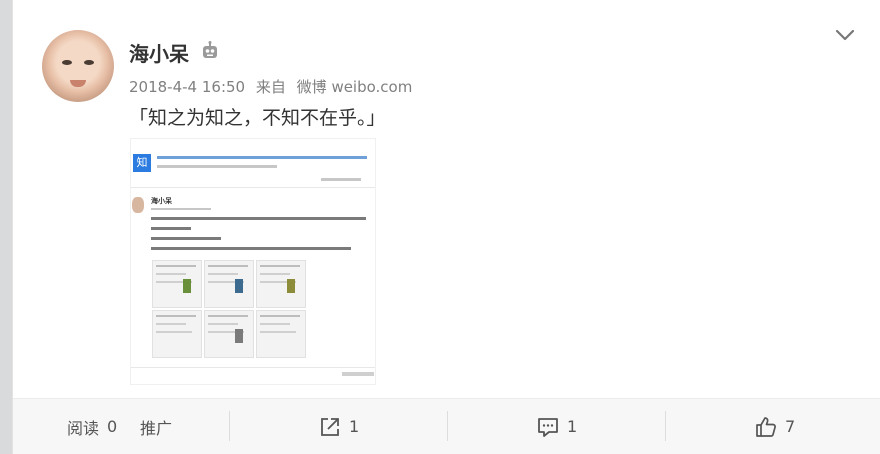 This screenshot has width=880, height=454. What do you see at coordinates (355, 87) in the screenshot?
I see `source-name: 微博 weibo.com` at bounding box center [355, 87].